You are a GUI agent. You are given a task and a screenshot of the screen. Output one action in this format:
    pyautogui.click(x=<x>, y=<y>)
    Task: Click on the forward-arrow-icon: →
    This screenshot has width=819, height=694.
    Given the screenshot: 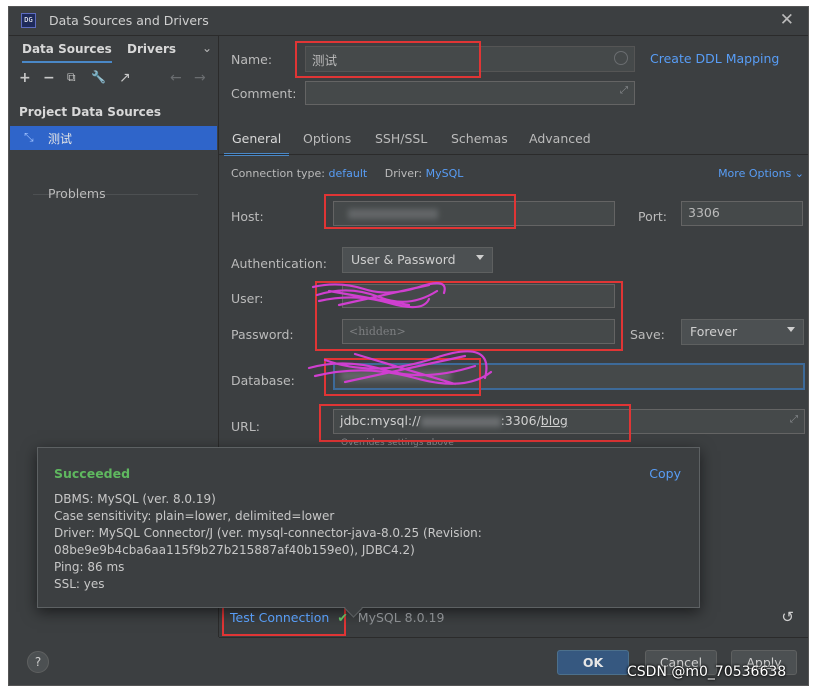 What is the action you would take?
    pyautogui.click(x=200, y=78)
    